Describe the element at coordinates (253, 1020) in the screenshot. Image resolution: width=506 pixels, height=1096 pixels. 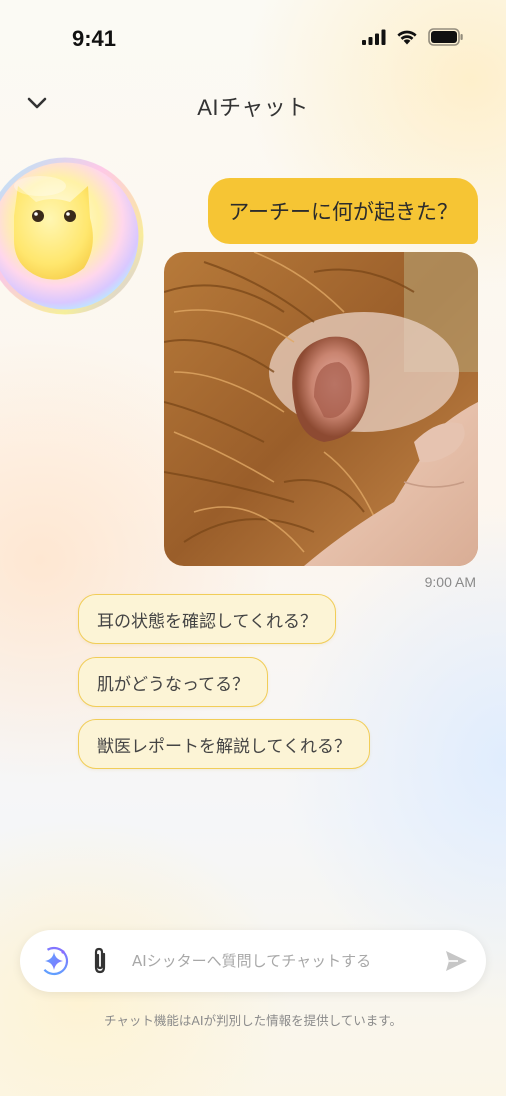
I see `ai-disclaimer: チャット機能はAIが判別した情報を提供しています。` at that location.